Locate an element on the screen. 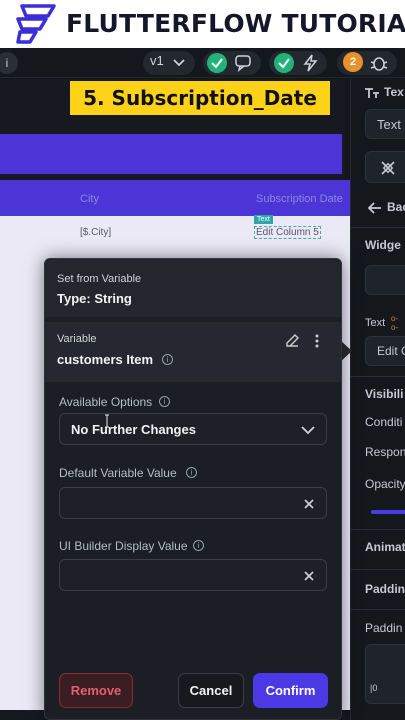  widget-tree-button is located at coordinates (385, 167).